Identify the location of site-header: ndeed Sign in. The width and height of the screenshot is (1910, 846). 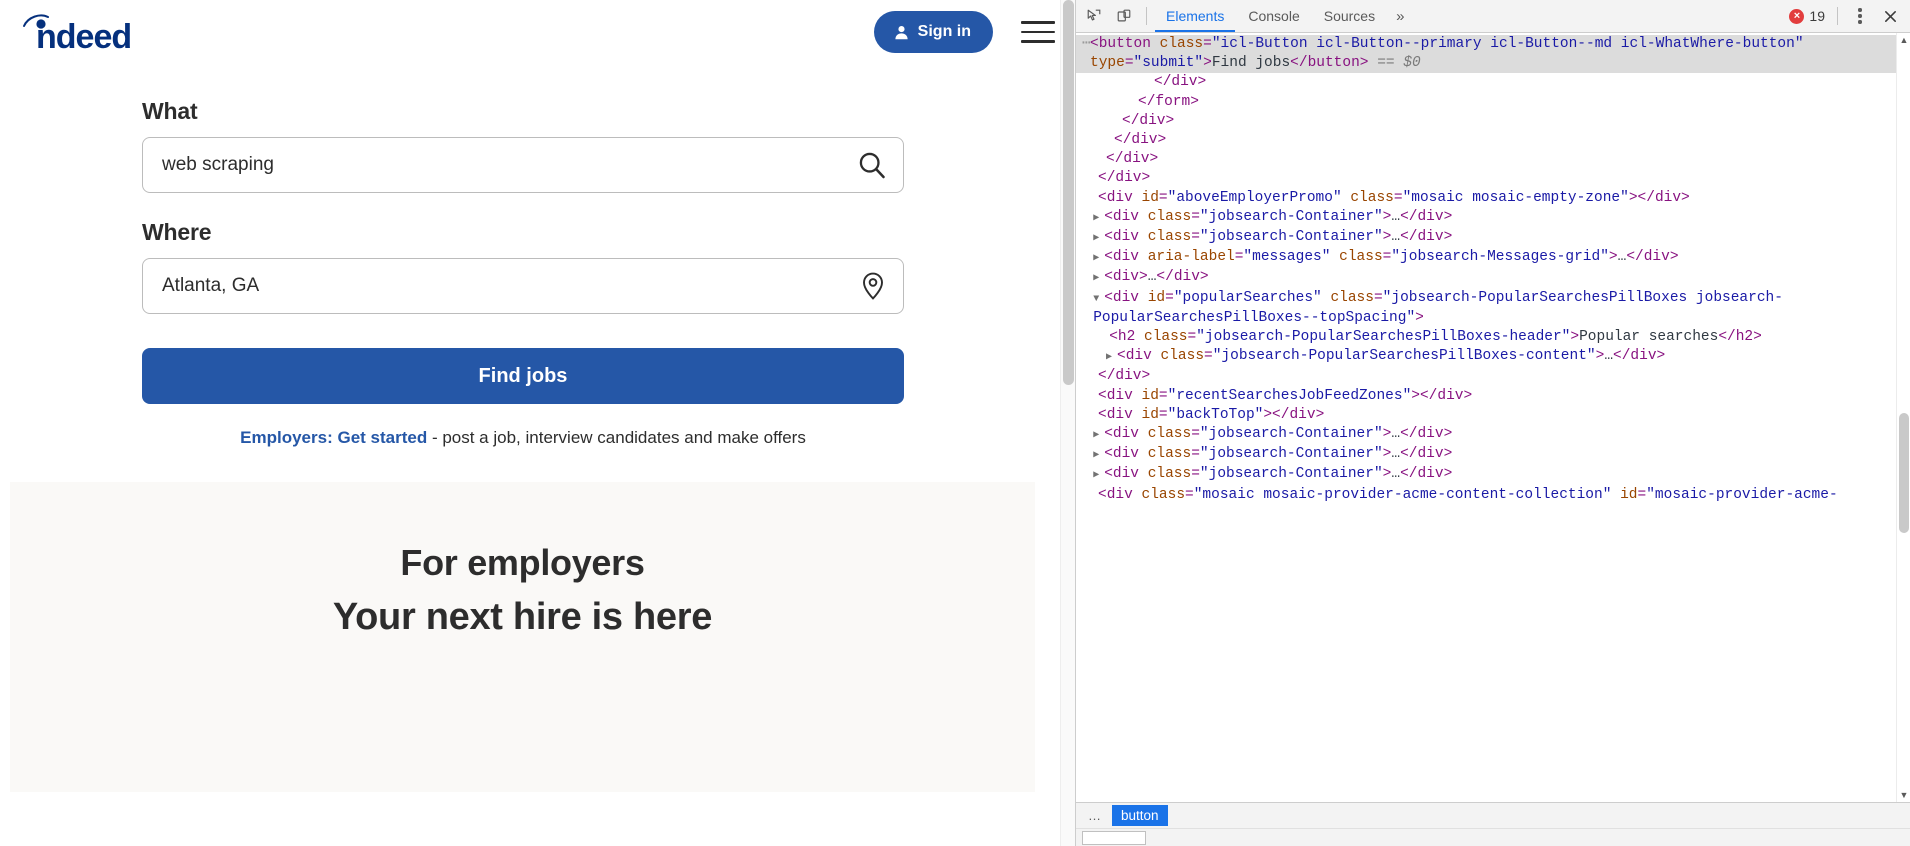
(537, 32).